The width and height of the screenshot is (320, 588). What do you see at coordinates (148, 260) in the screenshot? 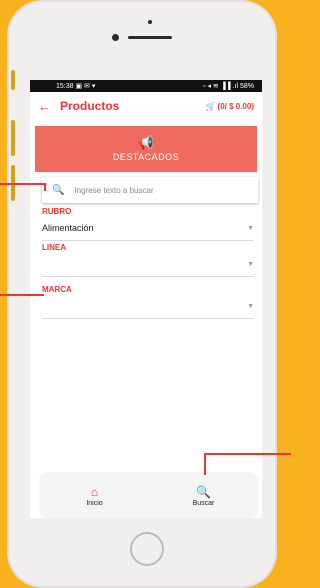
I see `linea-select: LINEA ▼` at bounding box center [148, 260].